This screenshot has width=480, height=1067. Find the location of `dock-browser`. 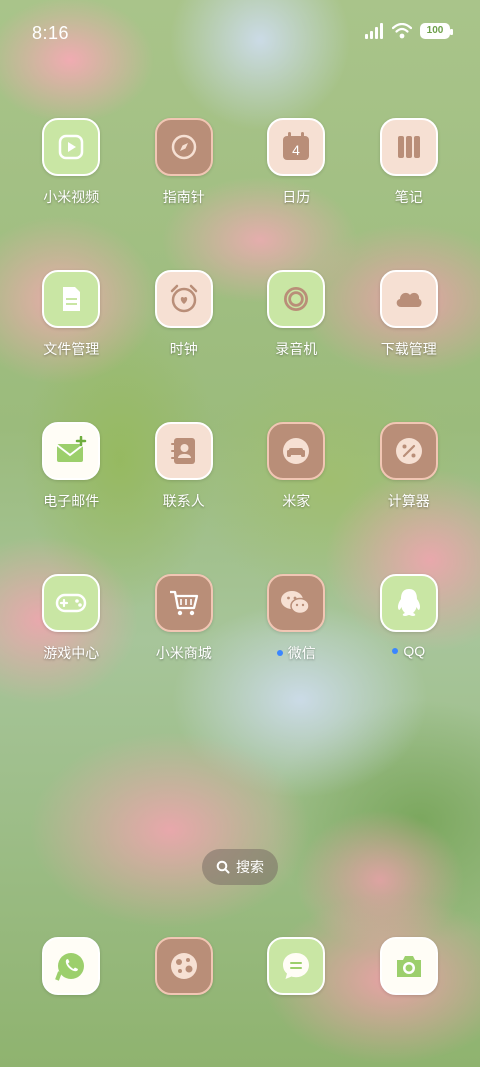

dock-browser is located at coordinates (184, 966).